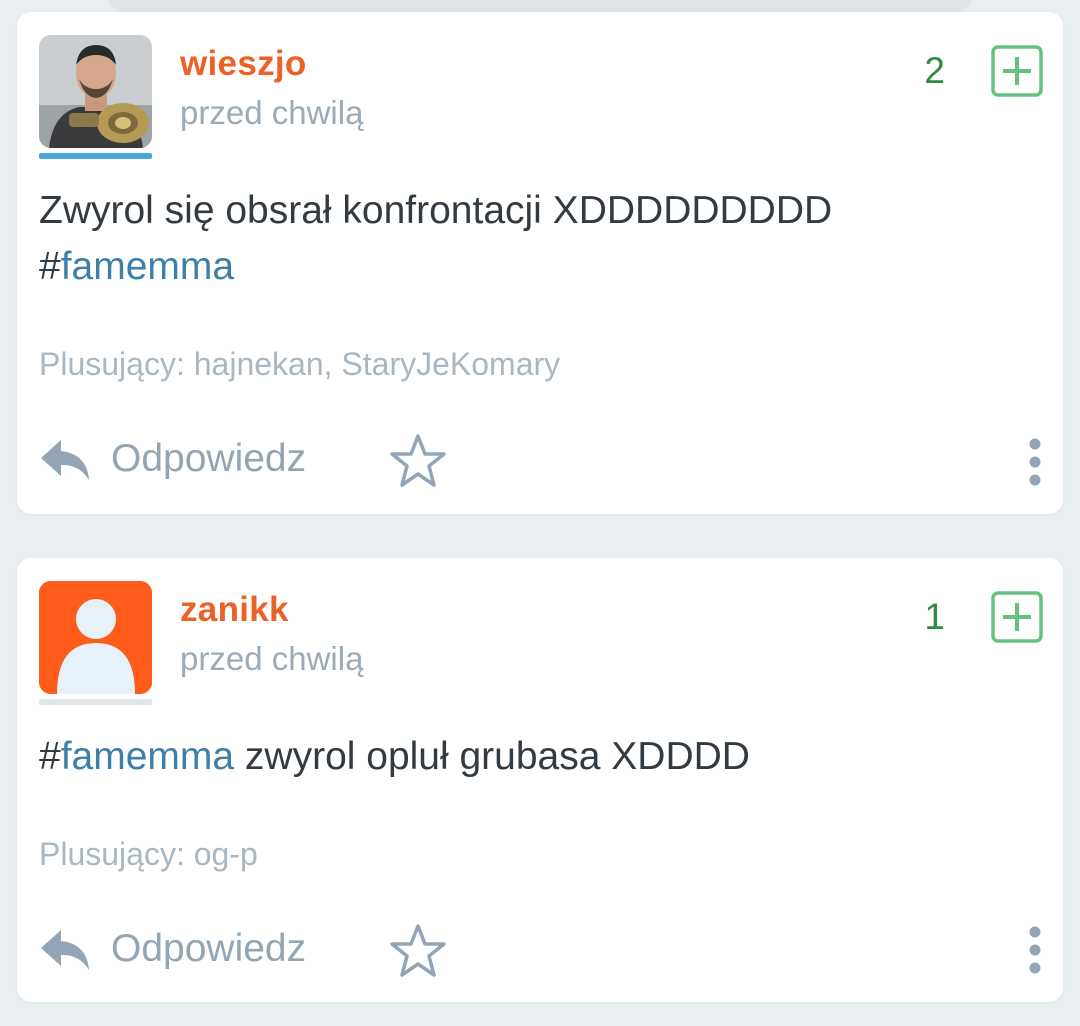 This screenshot has height=1026, width=1080. I want to click on voters-list: Plusujący: hajnekan, StaryJeKomary, so click(299, 364).